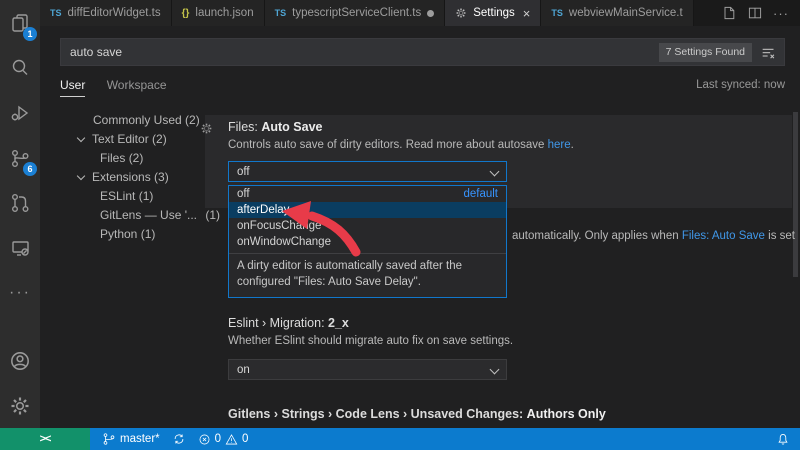 This screenshot has width=800, height=450. Describe the element at coordinates (223, 439) in the screenshot. I see `problems-item: 0 0` at that location.